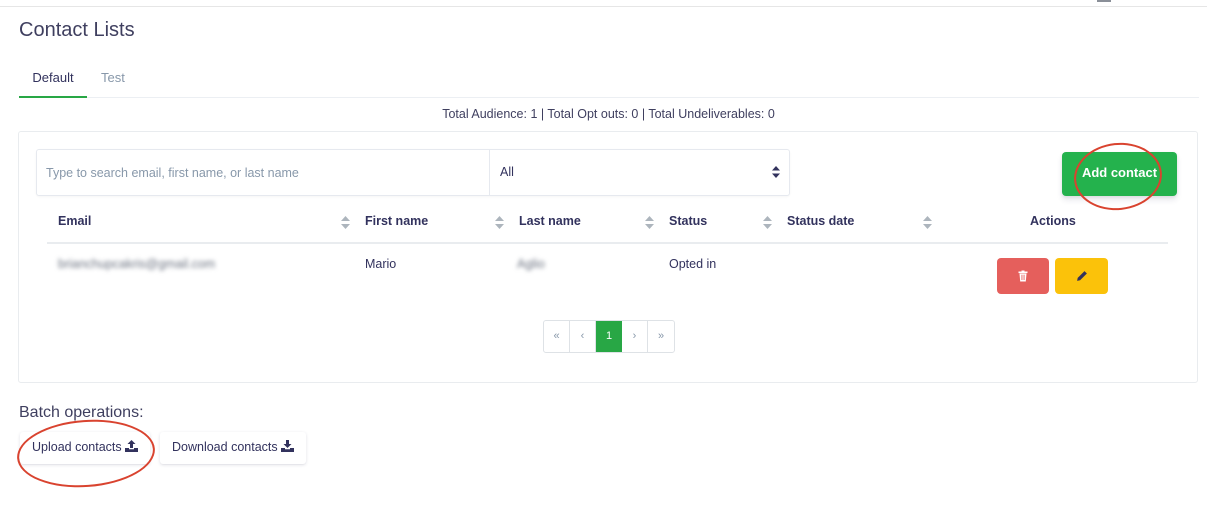 This screenshot has width=1207, height=511. I want to click on page-last-button: », so click(661, 336).